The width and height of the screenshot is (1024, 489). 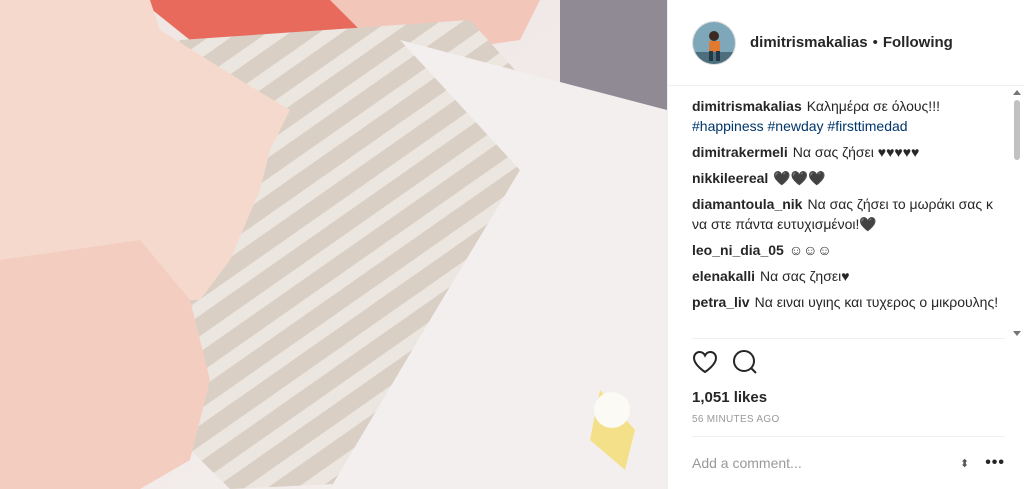 What do you see at coordinates (1017, 213) in the screenshot?
I see `comments-scrollbar` at bounding box center [1017, 213].